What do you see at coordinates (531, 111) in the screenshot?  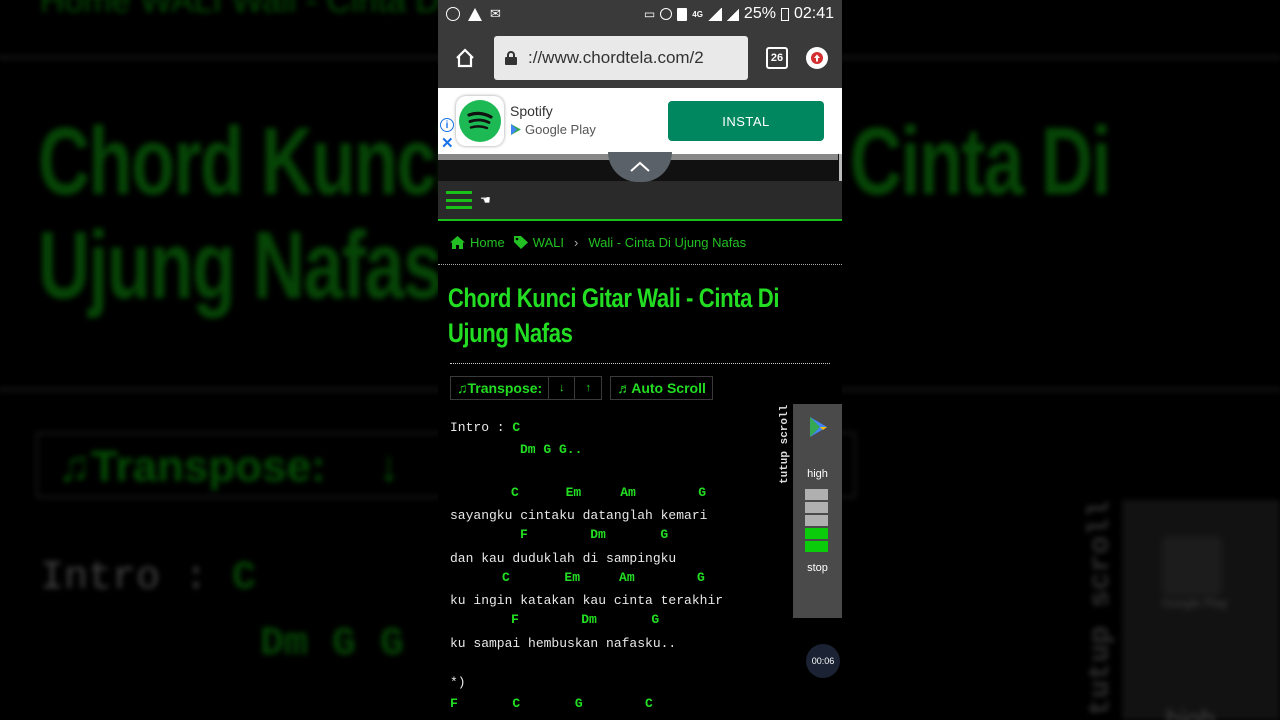 I see `ad-app-name: Spotify` at bounding box center [531, 111].